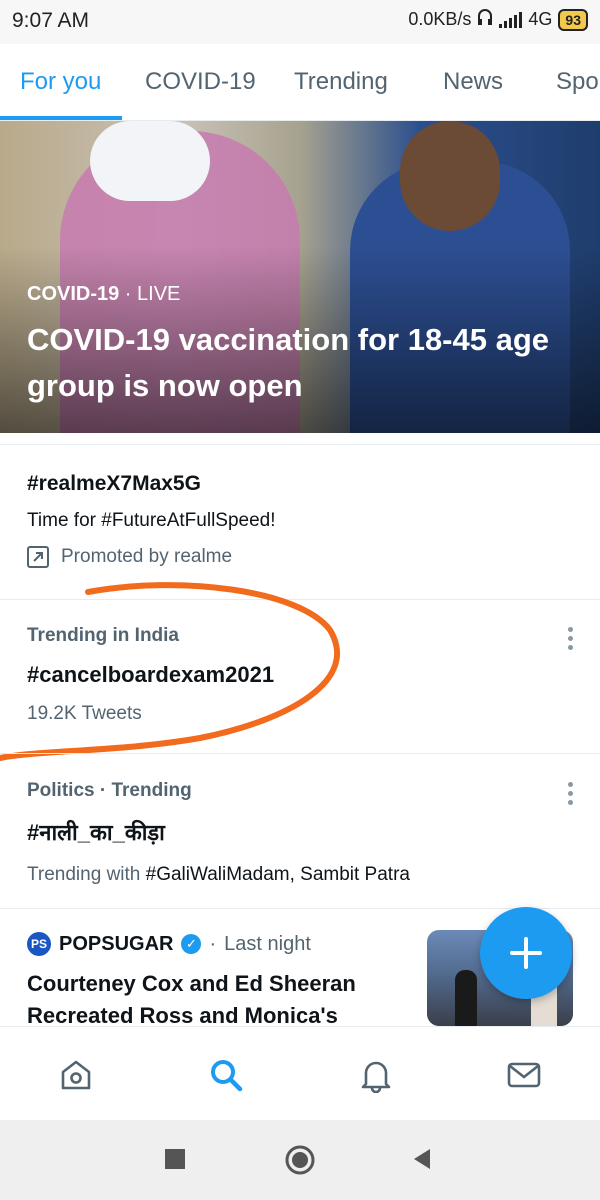 Image resolution: width=600 pixels, height=1200 pixels. Describe the element at coordinates (147, 556) in the screenshot. I see `promoted-by-label: Promoted by realme` at that location.